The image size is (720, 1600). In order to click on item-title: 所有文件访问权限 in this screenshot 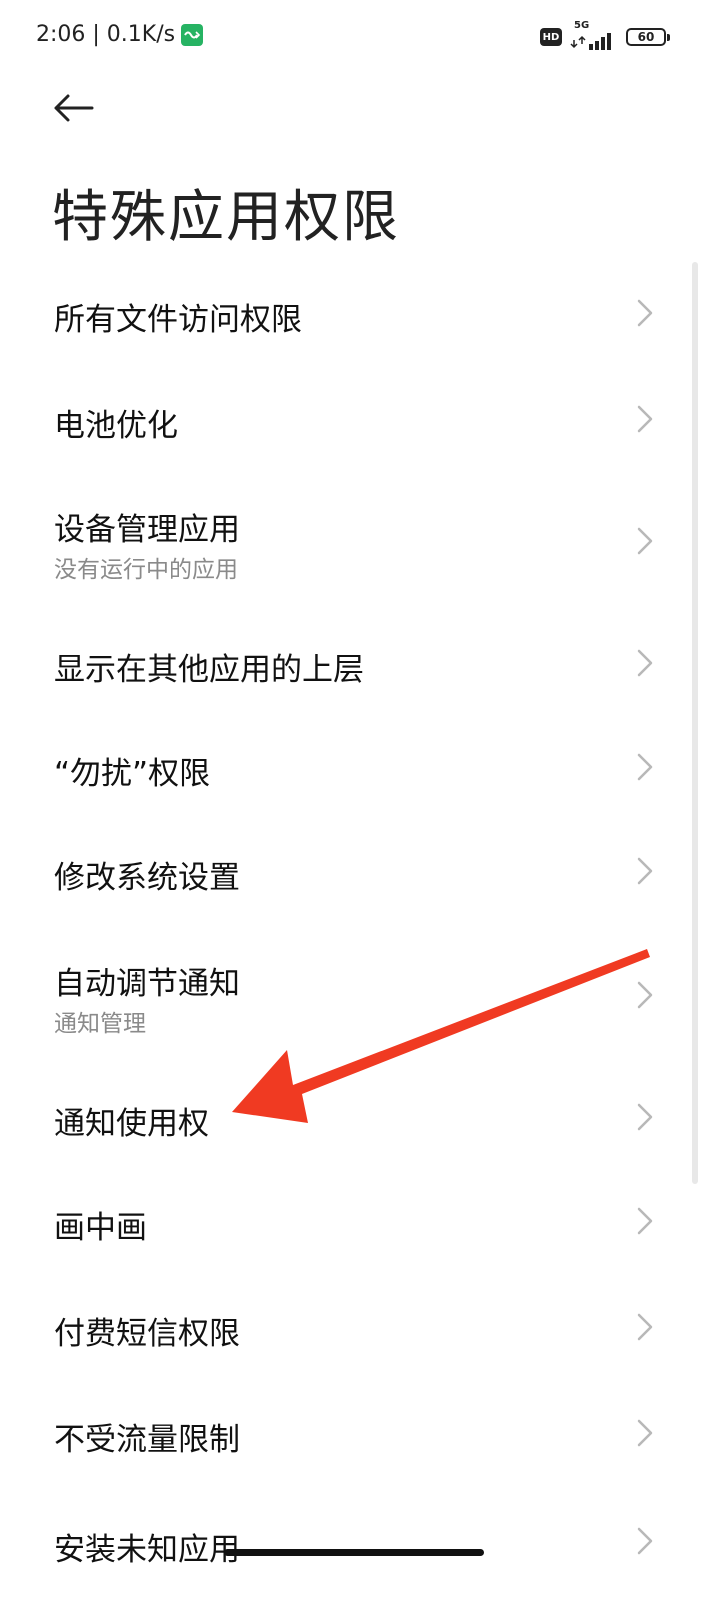, I will do `click(178, 320)`.